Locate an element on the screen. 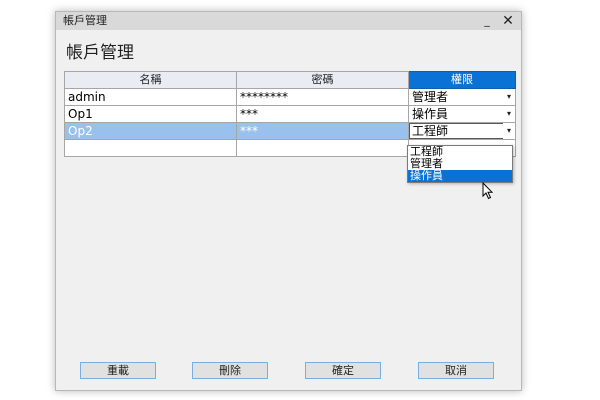  column-header-role: 權限 is located at coordinates (462, 80).